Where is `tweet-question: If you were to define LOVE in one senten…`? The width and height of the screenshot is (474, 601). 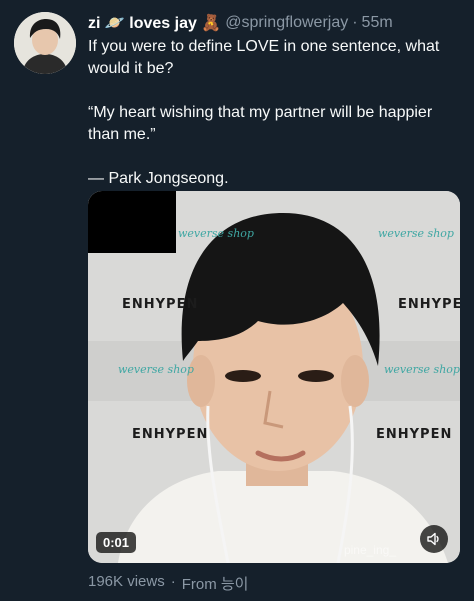 tweet-question: If you were to define LOVE in one senten… is located at coordinates (264, 57).